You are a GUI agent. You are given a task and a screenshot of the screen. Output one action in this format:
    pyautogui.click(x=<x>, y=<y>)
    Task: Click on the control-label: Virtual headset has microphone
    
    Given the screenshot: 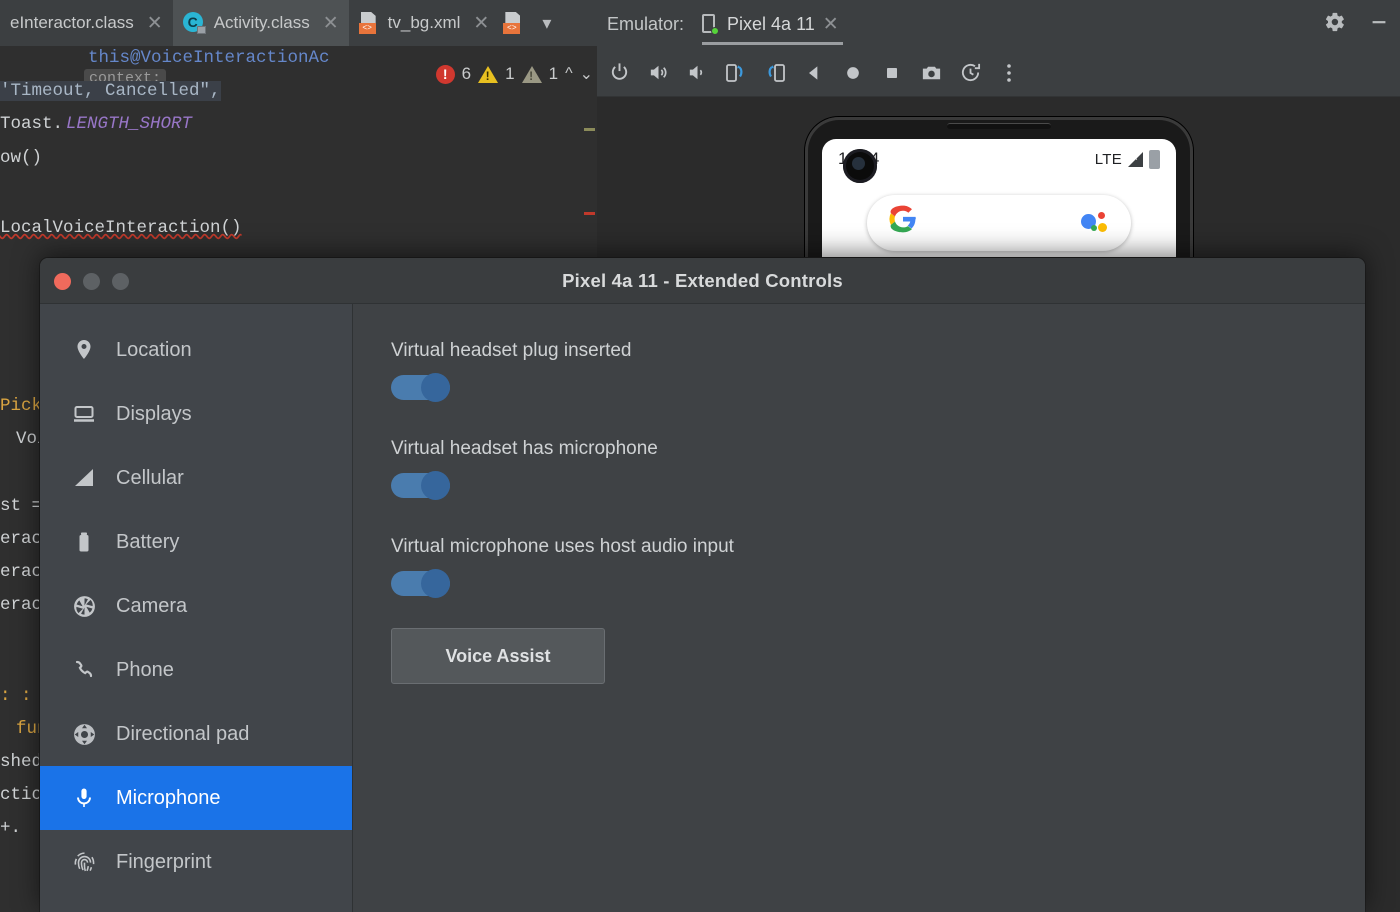 What is the action you would take?
    pyautogui.click(x=524, y=448)
    